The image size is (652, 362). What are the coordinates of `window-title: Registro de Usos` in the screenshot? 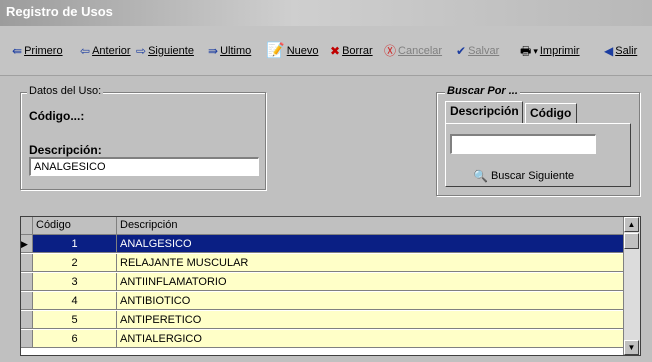 It's located at (326, 13).